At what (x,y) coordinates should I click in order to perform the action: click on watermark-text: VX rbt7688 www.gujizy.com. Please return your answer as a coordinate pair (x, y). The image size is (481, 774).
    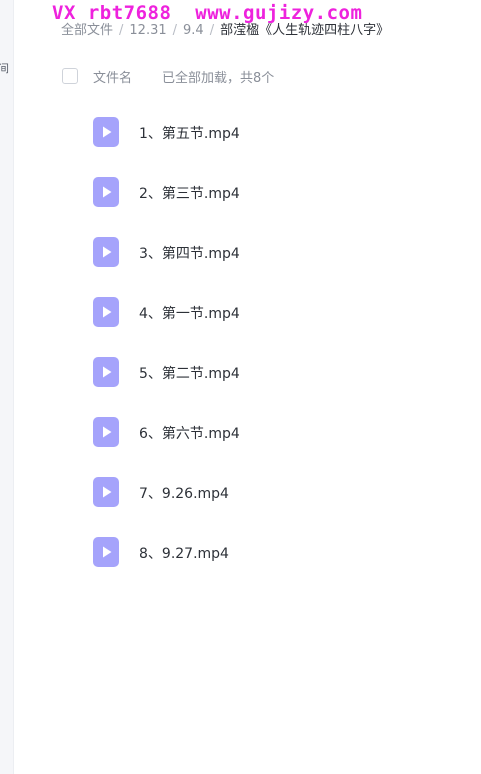
    Looking at the image, I should click on (207, 13).